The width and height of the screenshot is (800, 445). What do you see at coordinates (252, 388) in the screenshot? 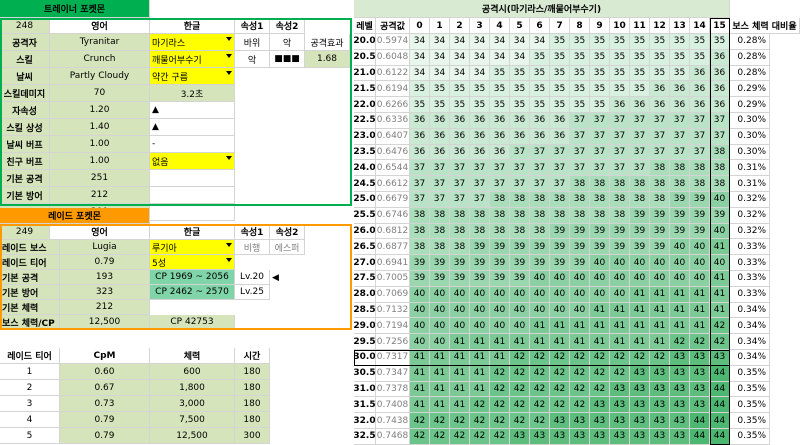
I see `tier-row-time: 180` at bounding box center [252, 388].